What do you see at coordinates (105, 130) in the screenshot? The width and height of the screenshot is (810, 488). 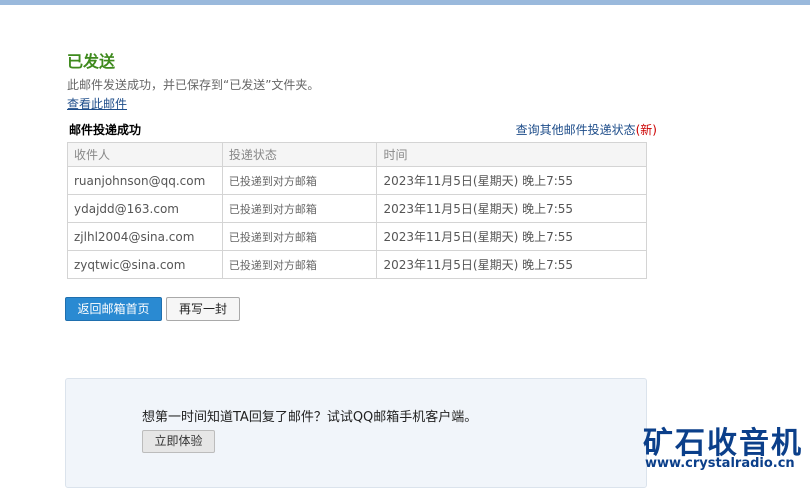 I see `delivery-section-title: 邮件投递成功` at bounding box center [105, 130].